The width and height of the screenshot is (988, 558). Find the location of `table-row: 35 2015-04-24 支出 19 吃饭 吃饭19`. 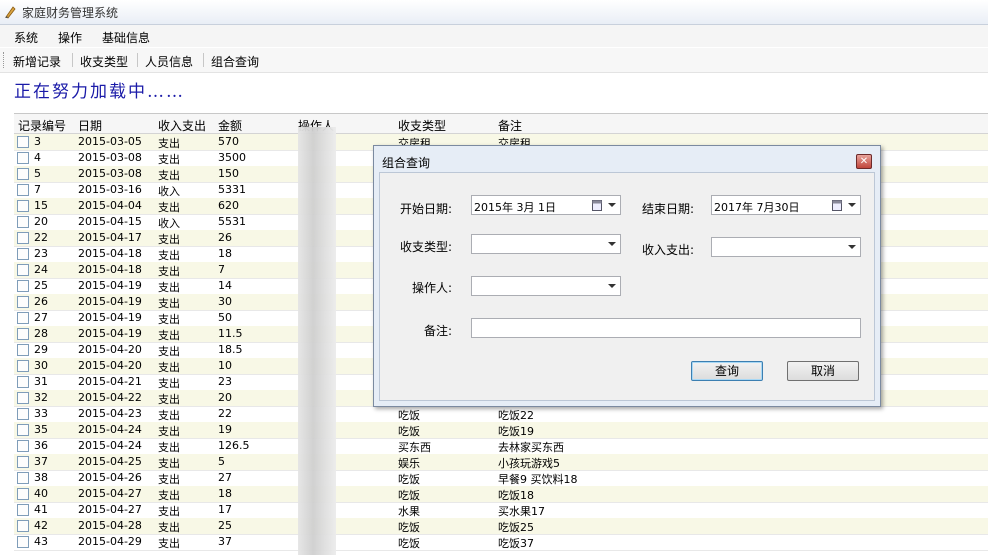

table-row: 35 2015-04-24 支出 19 吃饭 吃饭19 is located at coordinates (501, 430).